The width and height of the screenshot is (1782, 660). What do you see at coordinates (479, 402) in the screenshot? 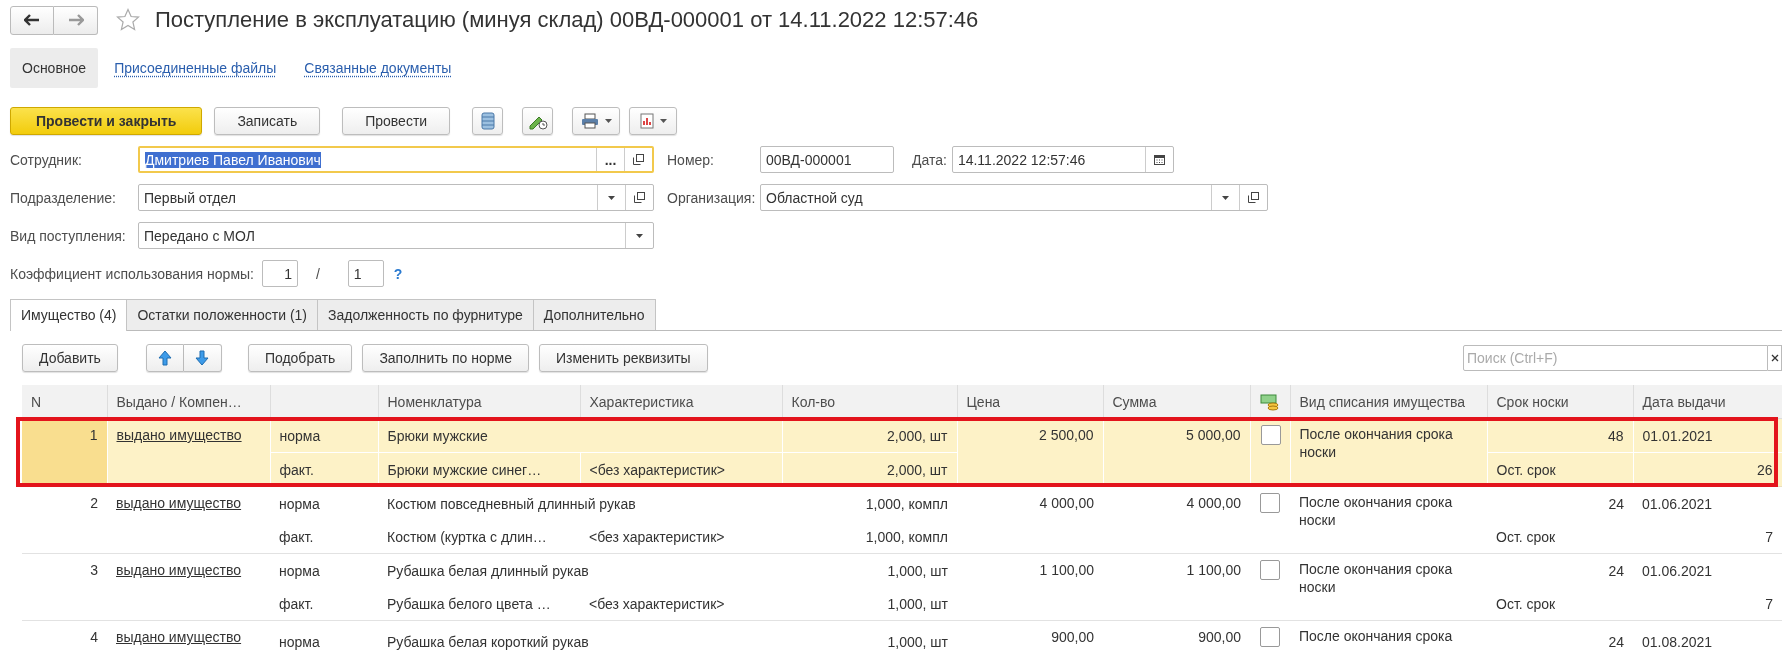
I see `column-header: Номенклатура` at bounding box center [479, 402].